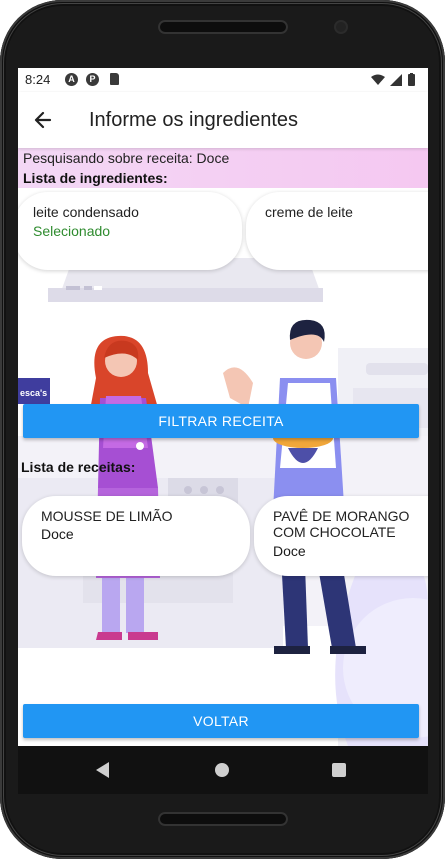 This screenshot has height=859, width=445. What do you see at coordinates (130, 231) in the screenshot?
I see `ingredient-card: leite condensado Selecionado` at bounding box center [130, 231].